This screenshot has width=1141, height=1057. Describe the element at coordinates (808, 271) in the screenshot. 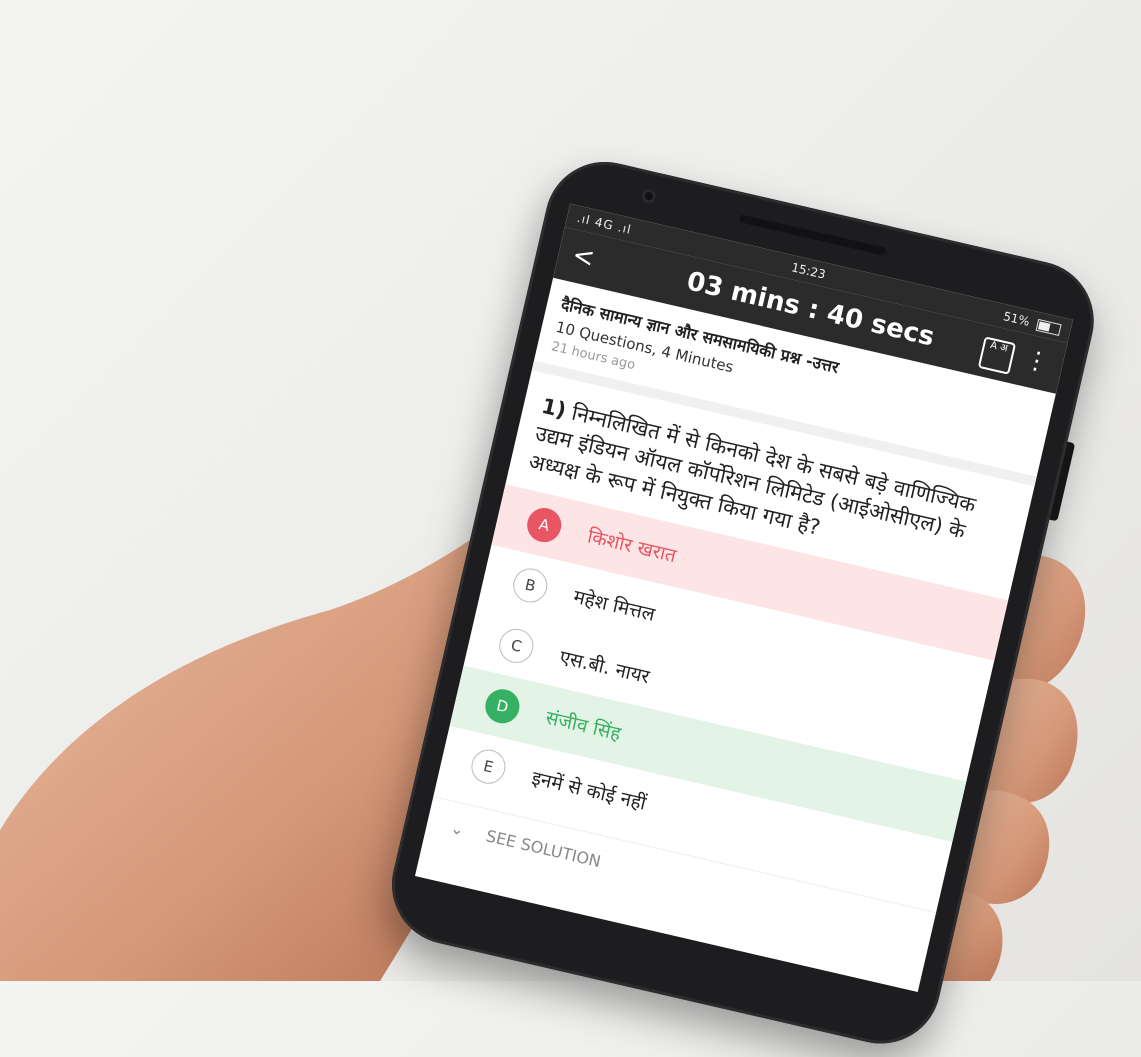

I see `clock: 15:23` at that location.